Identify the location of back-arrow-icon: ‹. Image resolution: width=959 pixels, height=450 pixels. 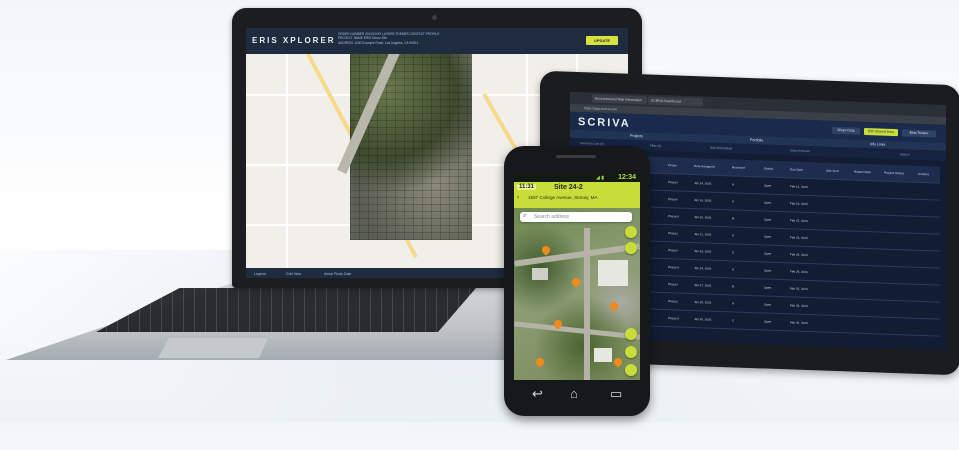
(518, 198).